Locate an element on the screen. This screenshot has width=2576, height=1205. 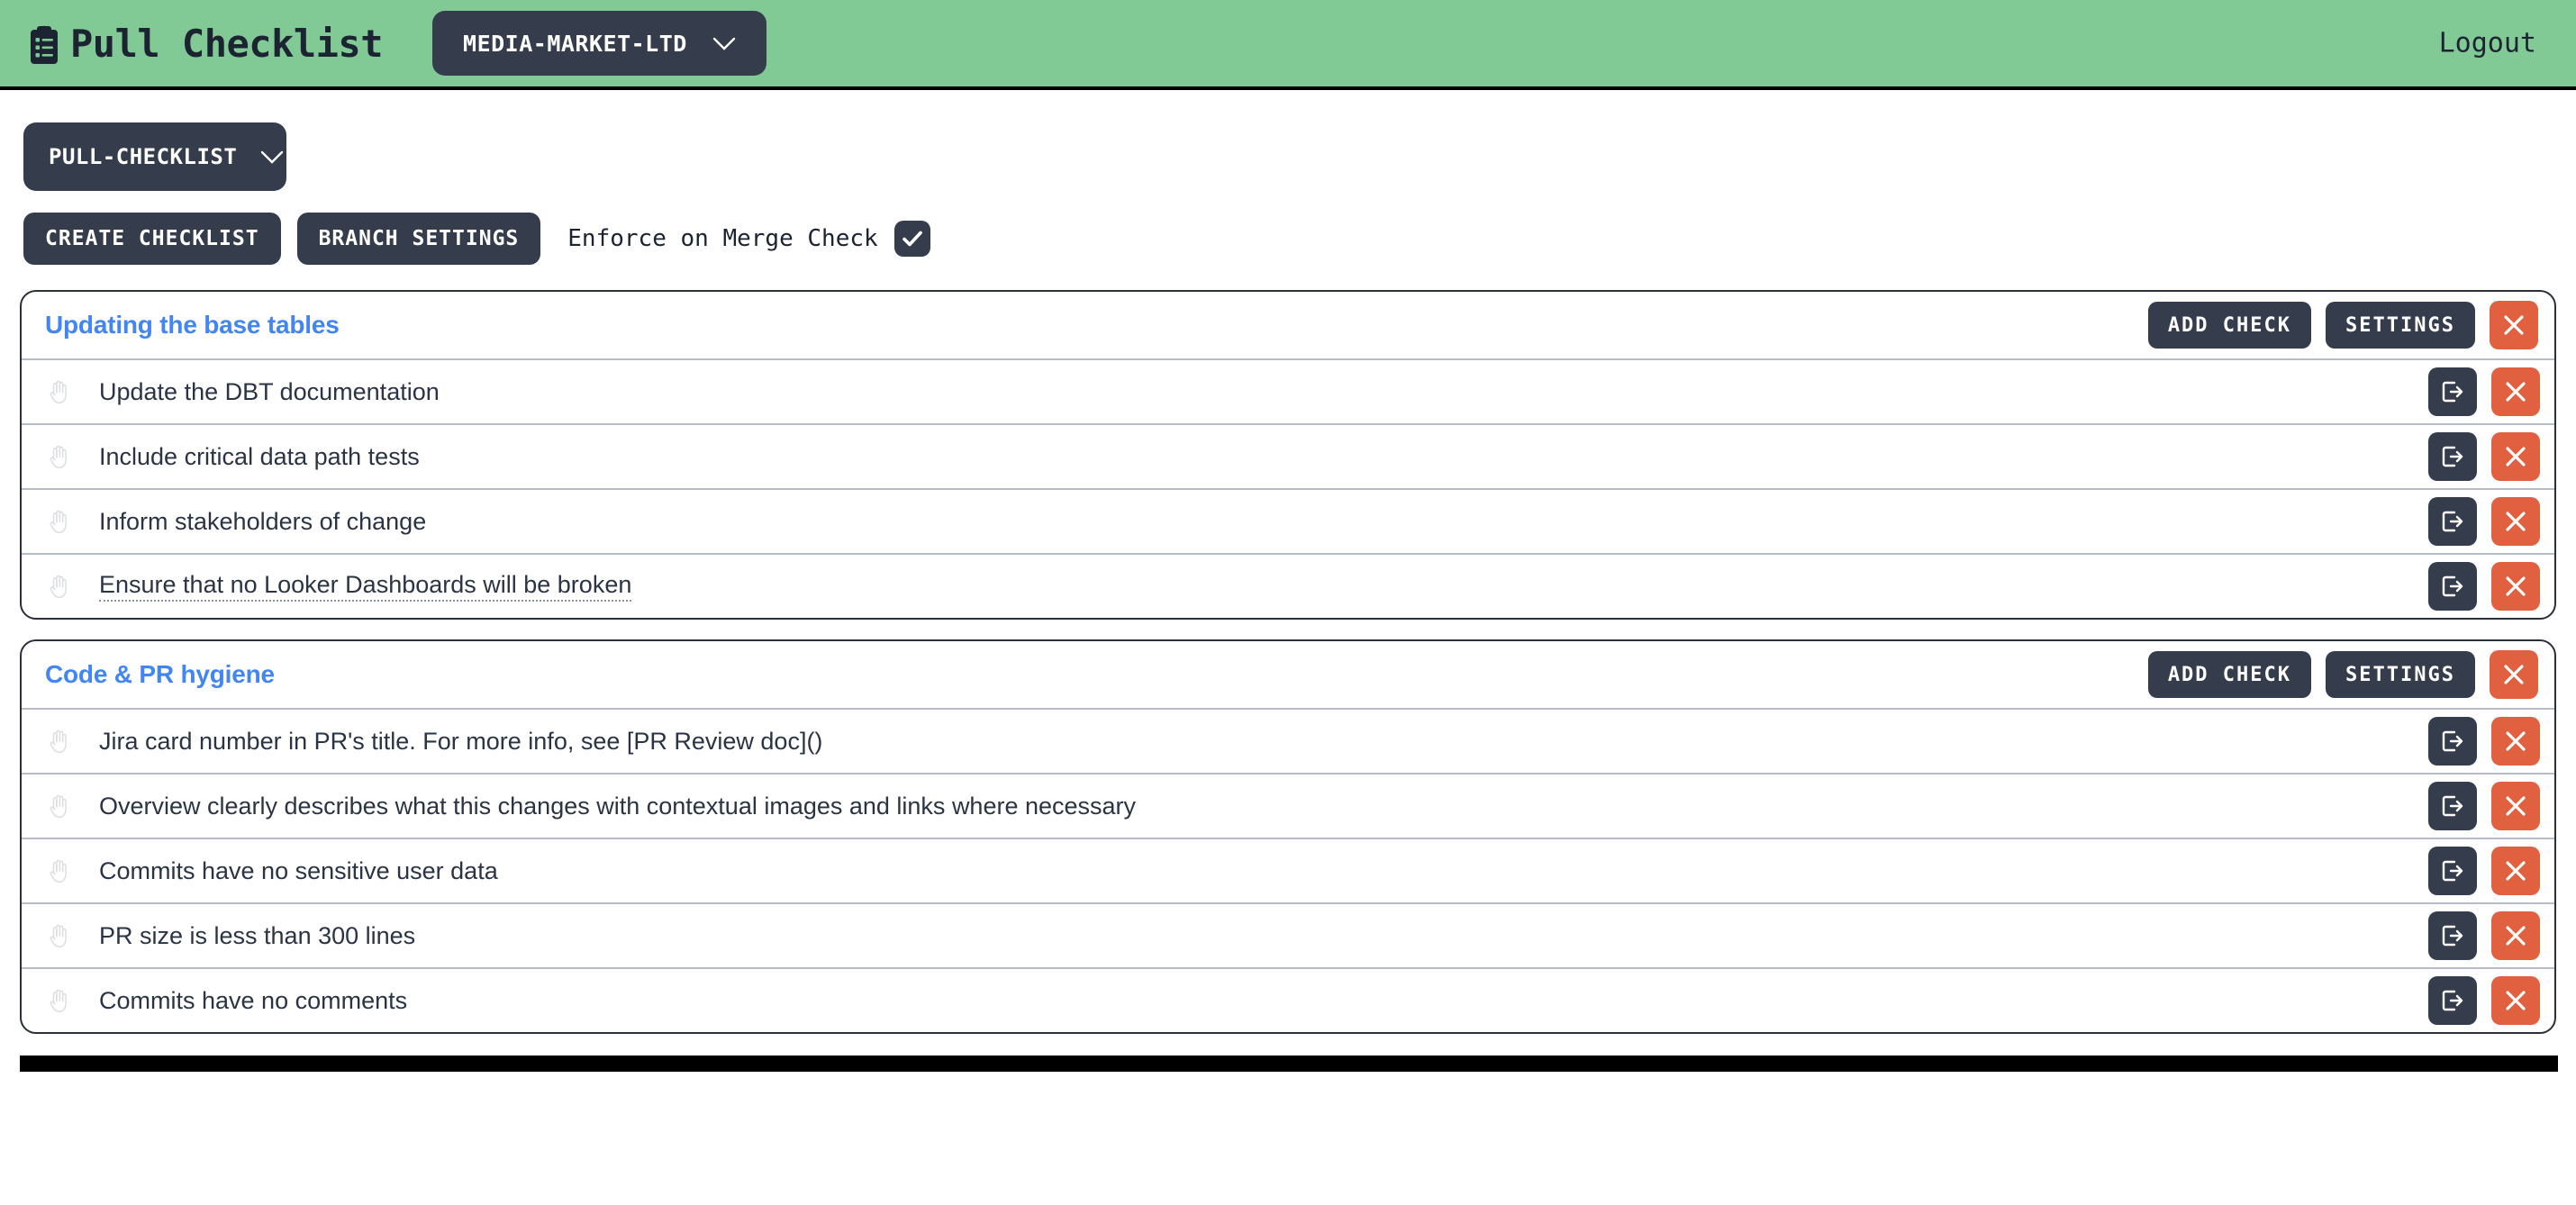
checklist-header-actions: ADD CHECK SETTINGS is located at coordinates (2342, 325).